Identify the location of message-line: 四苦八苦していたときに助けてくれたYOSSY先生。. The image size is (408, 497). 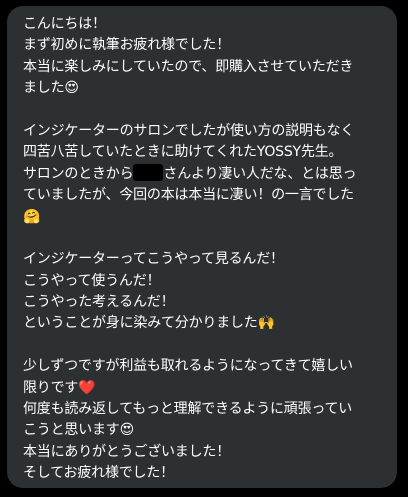
(183, 152).